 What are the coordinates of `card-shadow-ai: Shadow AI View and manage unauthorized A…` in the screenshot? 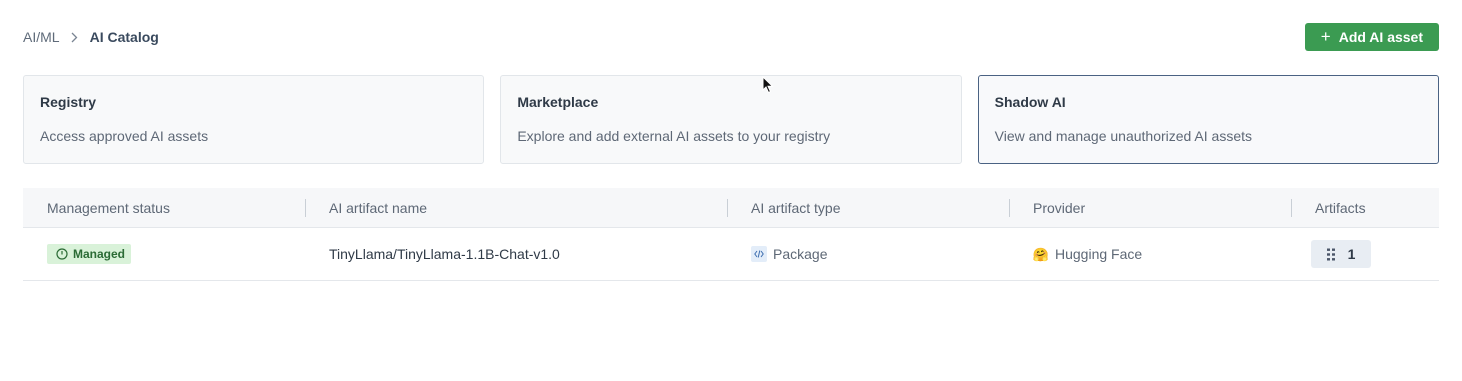 It's located at (1208, 119).